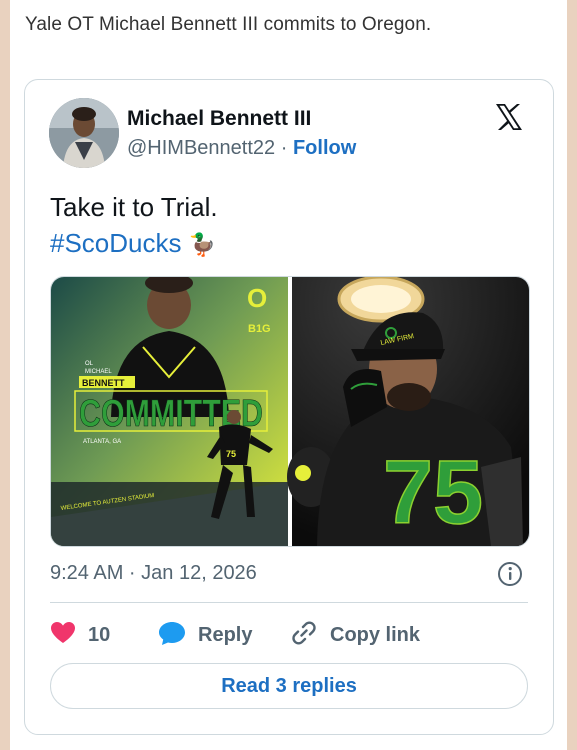 The width and height of the screenshot is (577, 750). I want to click on last-name: BENNETT, so click(103, 383).